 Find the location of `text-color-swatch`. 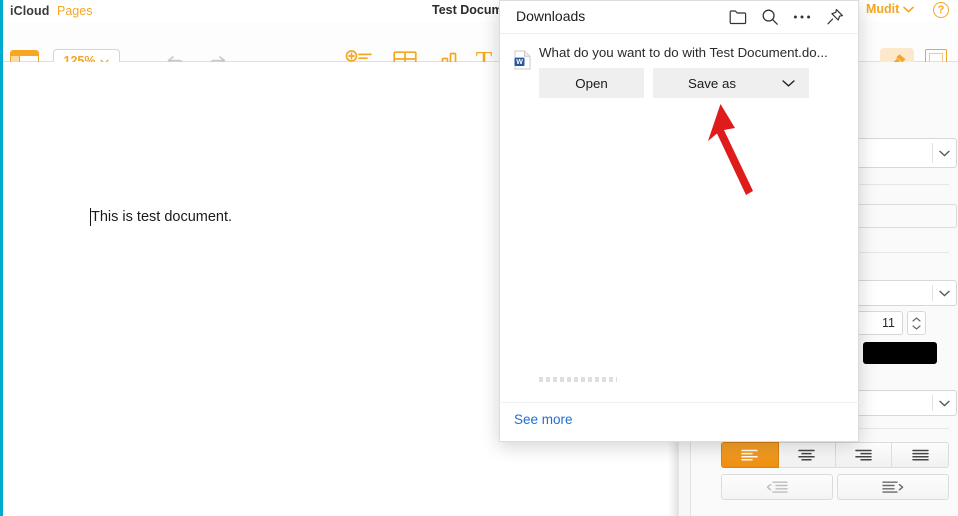

text-color-swatch is located at coordinates (900, 353).